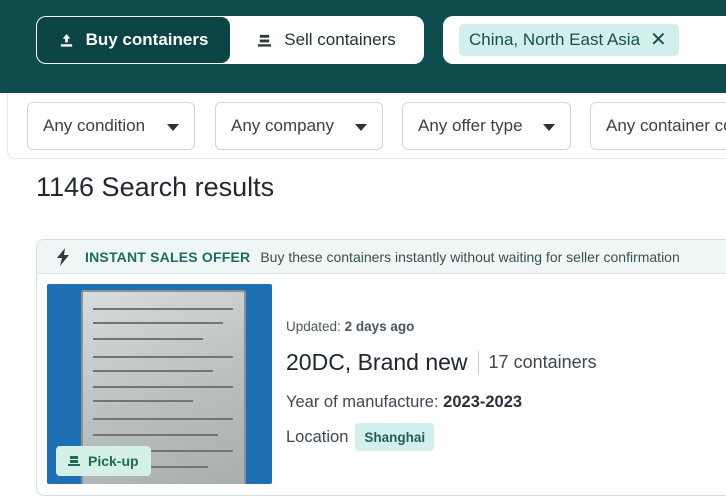 The height and width of the screenshot is (500, 726). What do you see at coordinates (265, 40) in the screenshot?
I see `sell-icon` at bounding box center [265, 40].